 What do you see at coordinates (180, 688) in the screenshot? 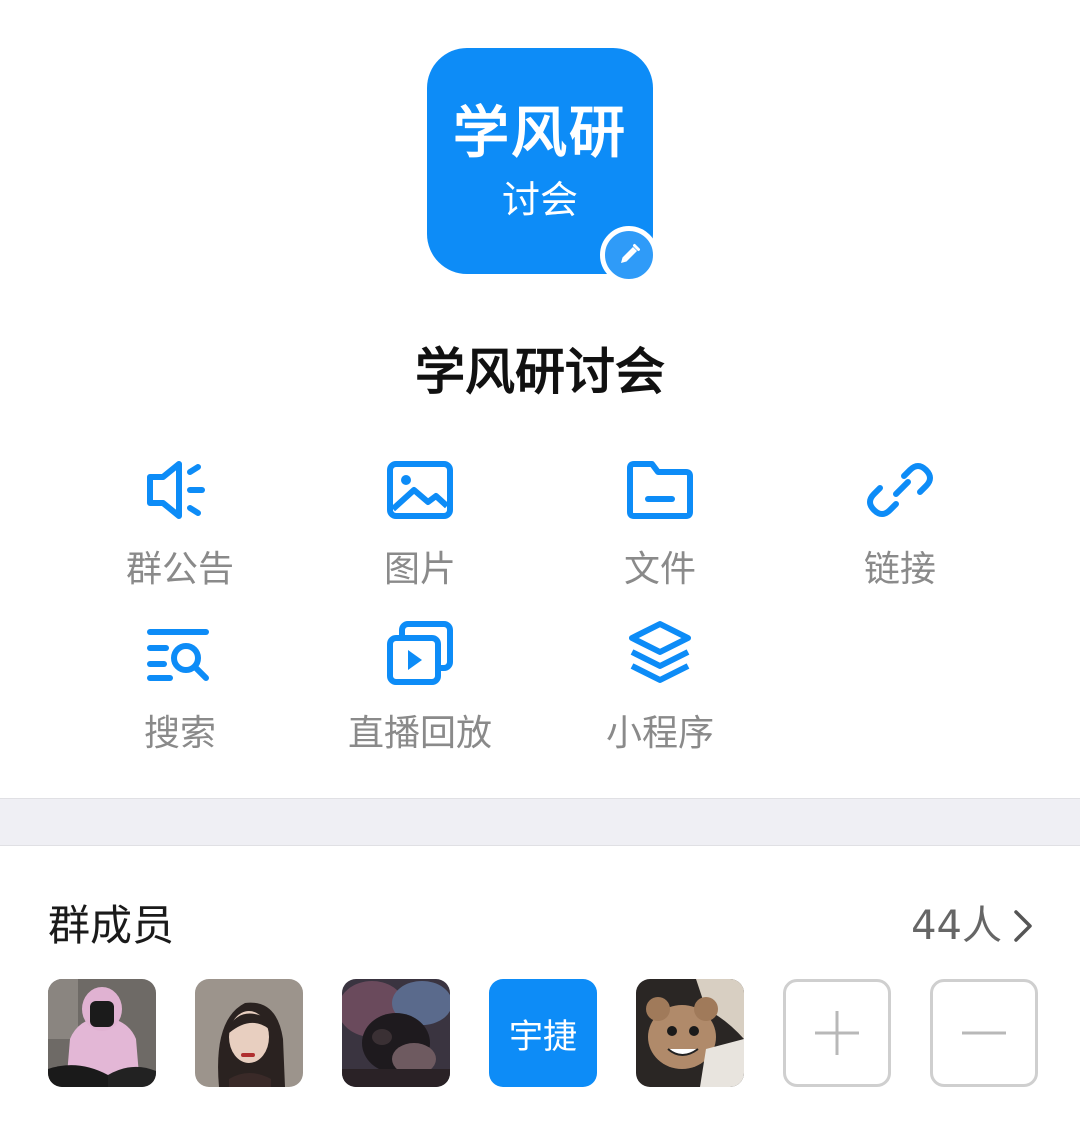
I see `func-search: 搜索` at bounding box center [180, 688].